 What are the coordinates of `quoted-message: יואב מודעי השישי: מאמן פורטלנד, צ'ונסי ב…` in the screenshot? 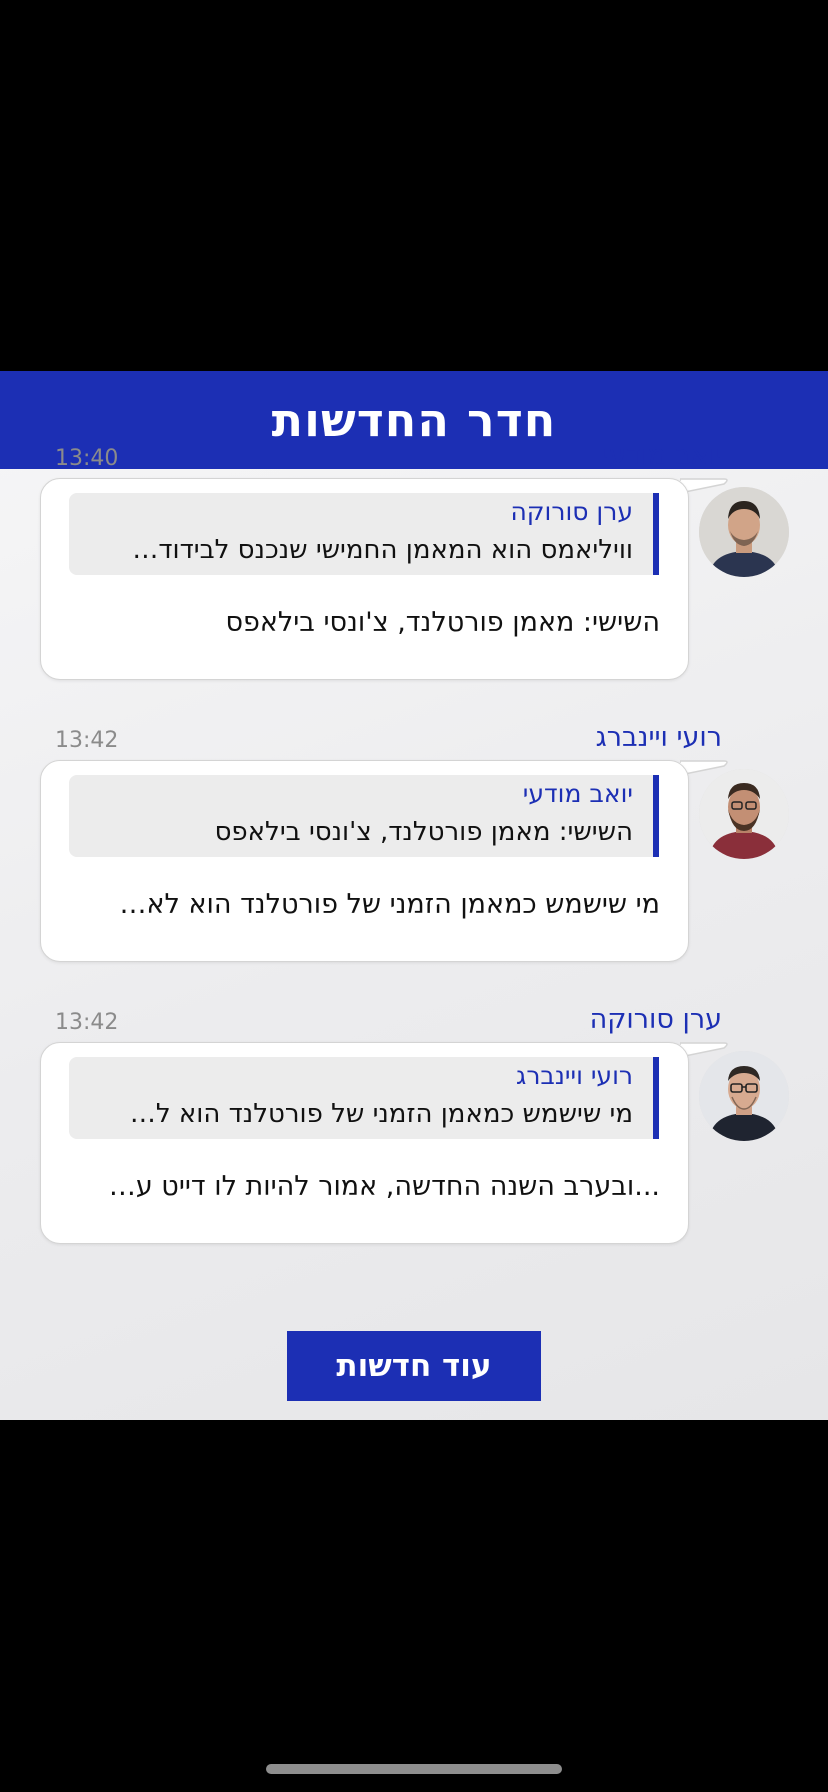 It's located at (364, 816).